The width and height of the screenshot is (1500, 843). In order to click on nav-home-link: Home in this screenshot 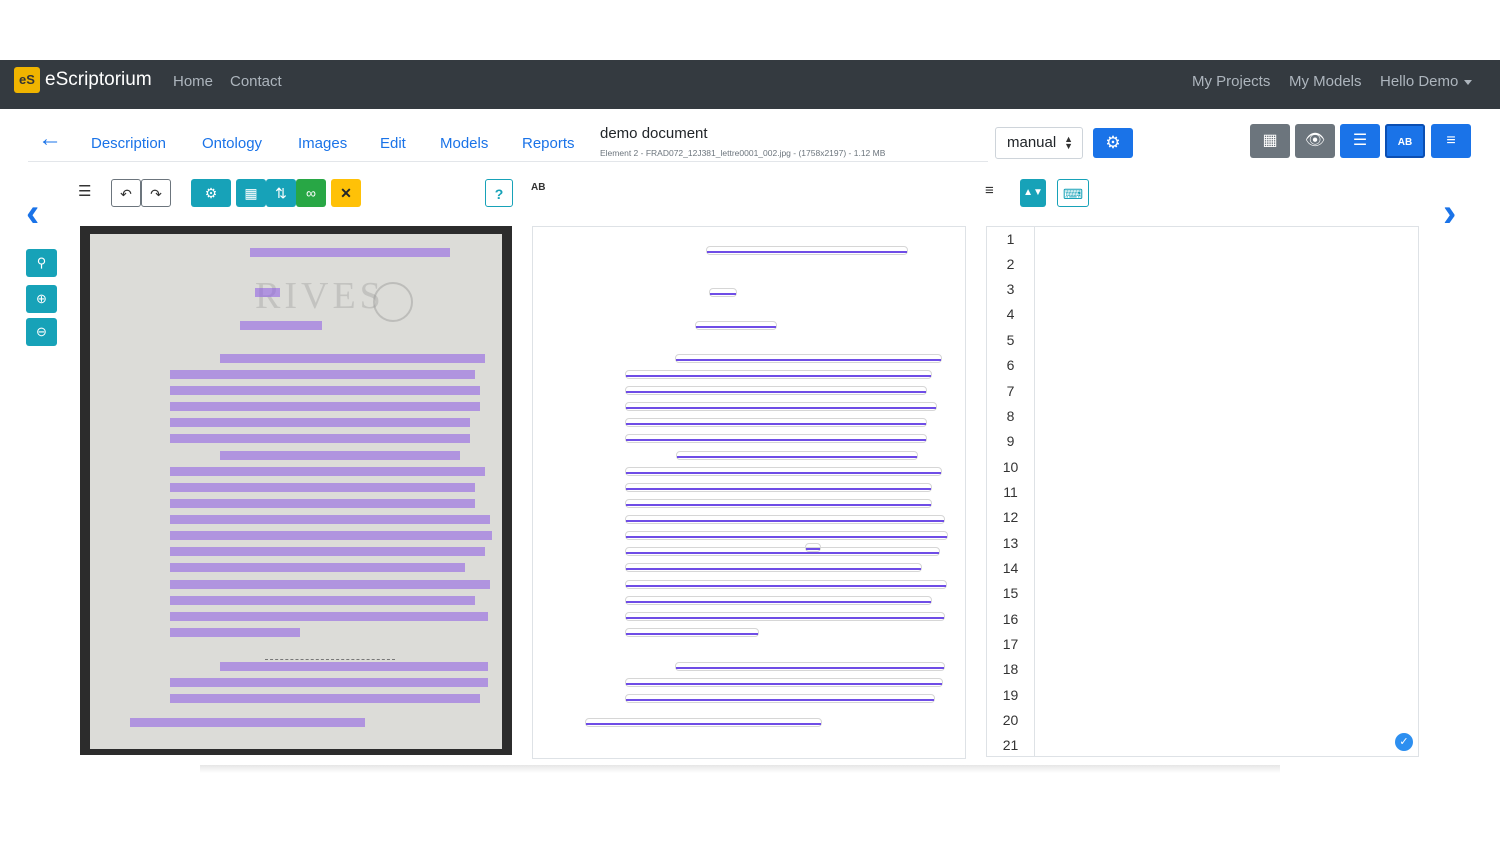, I will do `click(193, 81)`.